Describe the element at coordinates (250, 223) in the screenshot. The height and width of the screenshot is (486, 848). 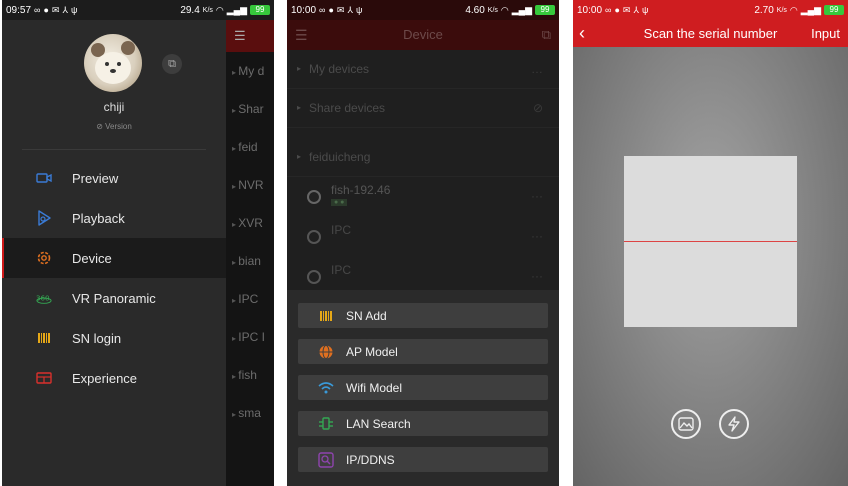
I see `list-item: XVR` at that location.